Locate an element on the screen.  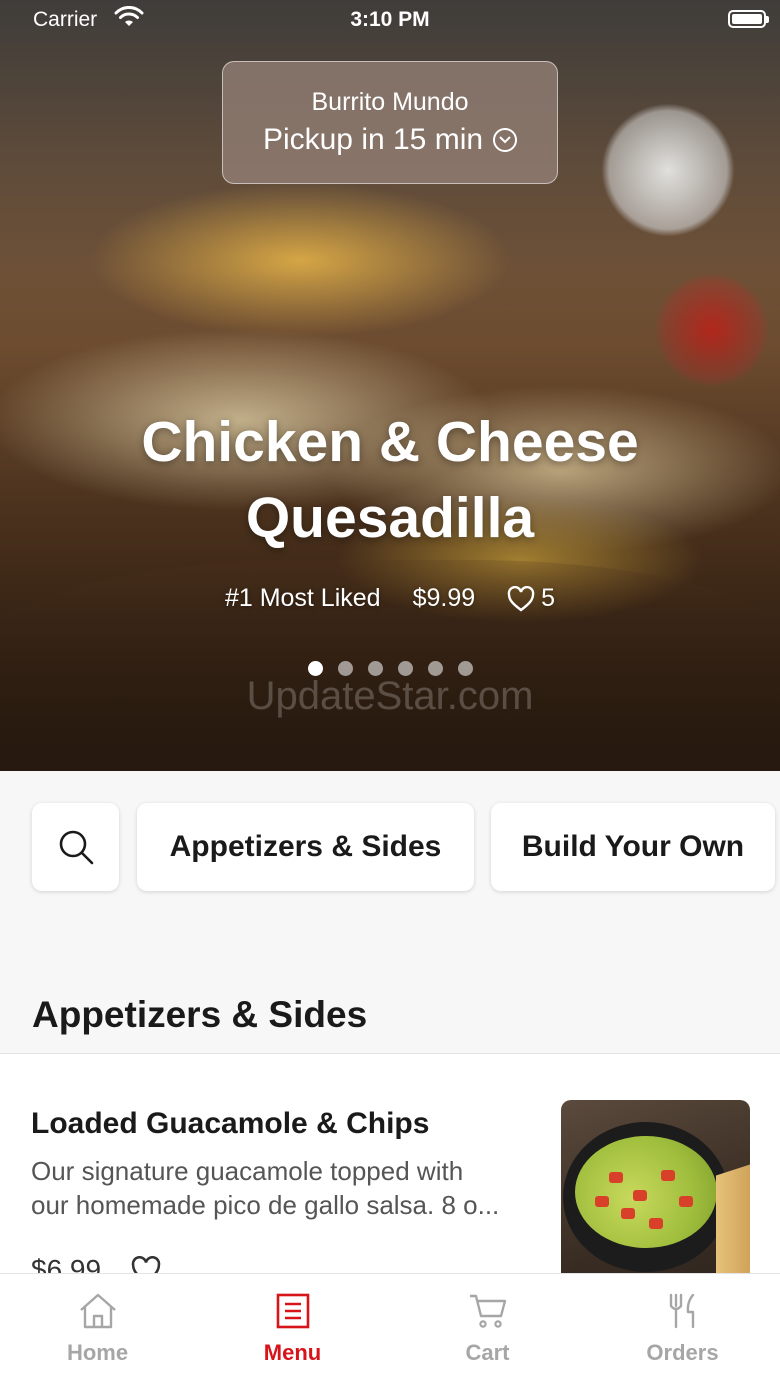
tab-orders: Orders is located at coordinates (682, 1330).